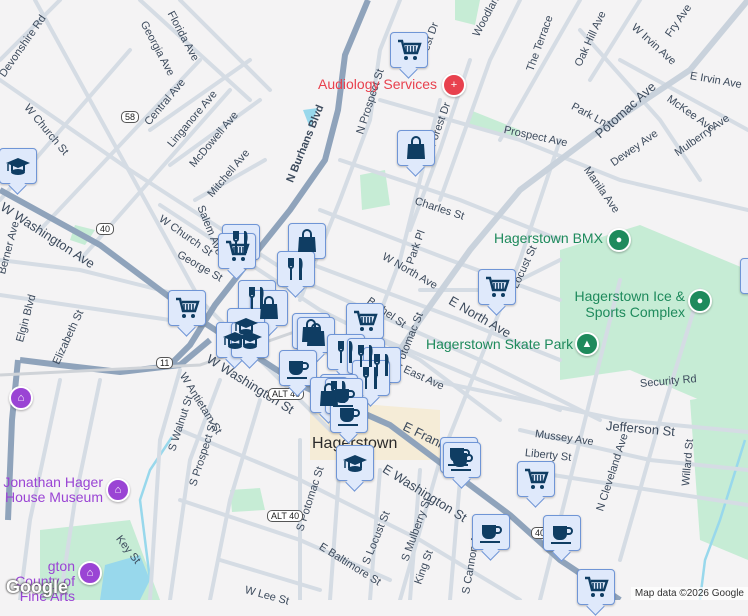 The image size is (748, 616). What do you see at coordinates (53, 490) in the screenshot?
I see `place-jonathan-hager-house: Jonathan Hager House Museum` at bounding box center [53, 490].